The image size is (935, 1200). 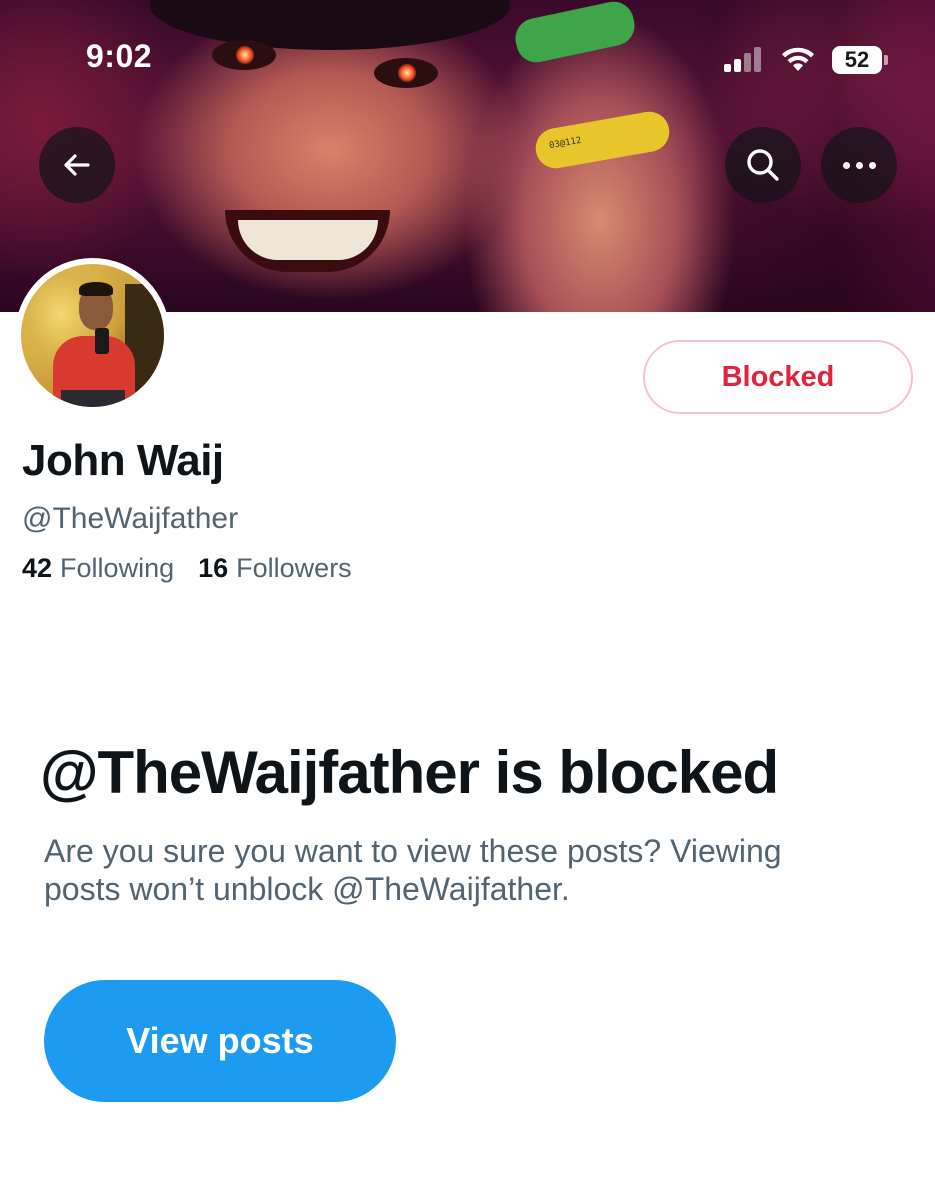 I want to click on battery-icon: 52, so click(x=860, y=60).